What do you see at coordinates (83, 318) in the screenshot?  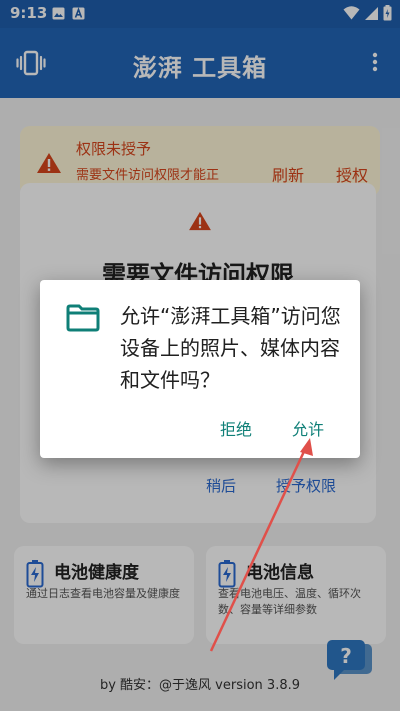 I see `folder-icon` at bounding box center [83, 318].